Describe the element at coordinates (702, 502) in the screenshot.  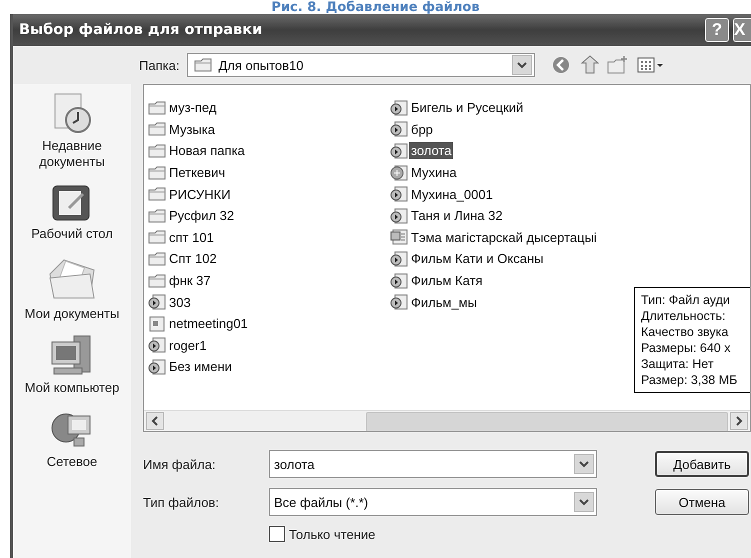
I see `cancel-button: Отмена` at that location.